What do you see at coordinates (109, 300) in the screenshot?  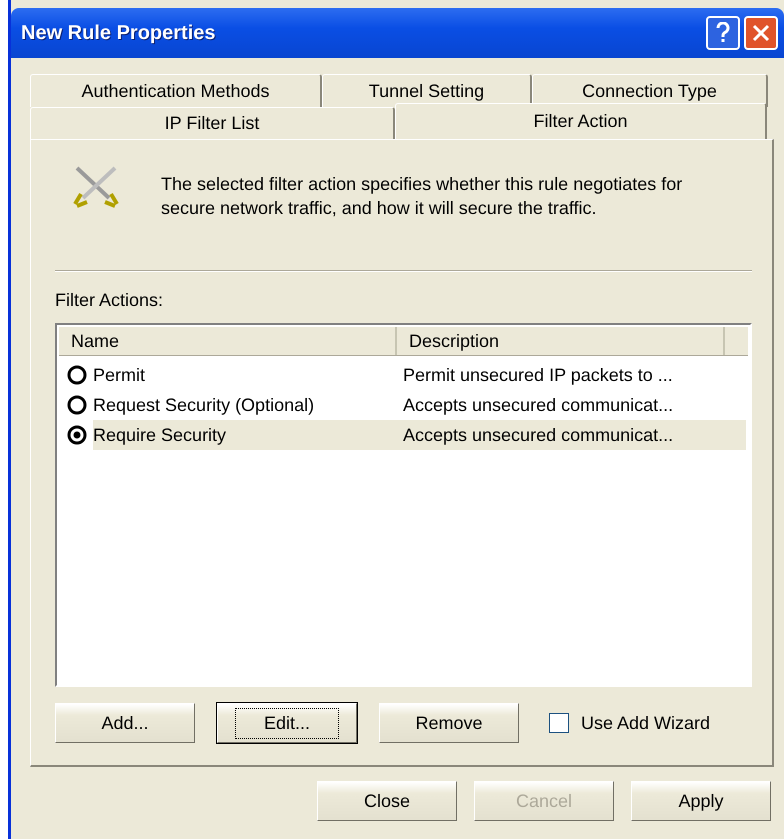 I see `list-label: Filter Actions:` at bounding box center [109, 300].